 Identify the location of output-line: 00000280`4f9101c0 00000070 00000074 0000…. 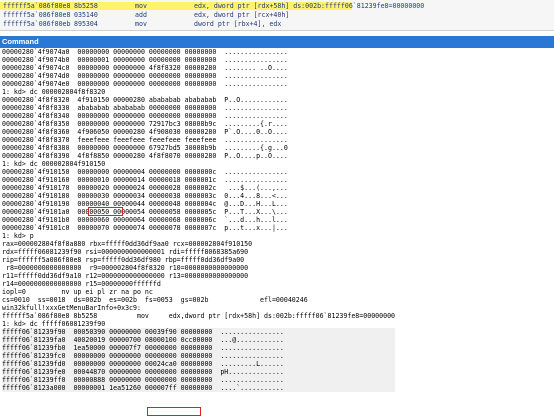
(145, 228).